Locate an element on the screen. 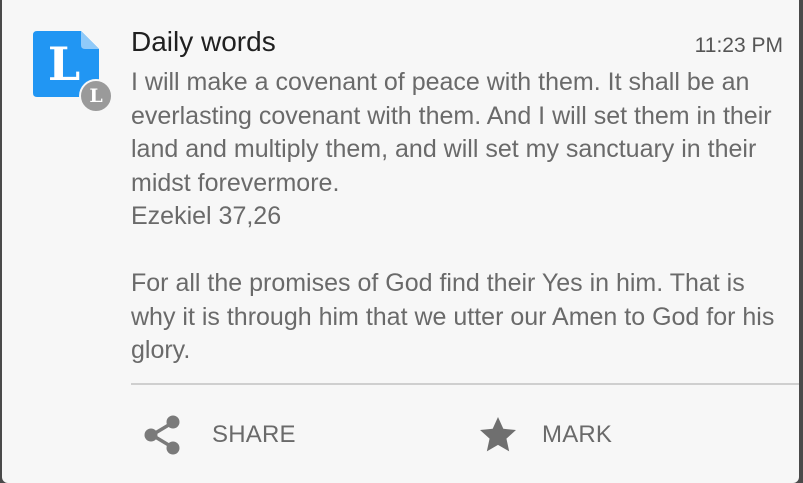  divider is located at coordinates (465, 384).